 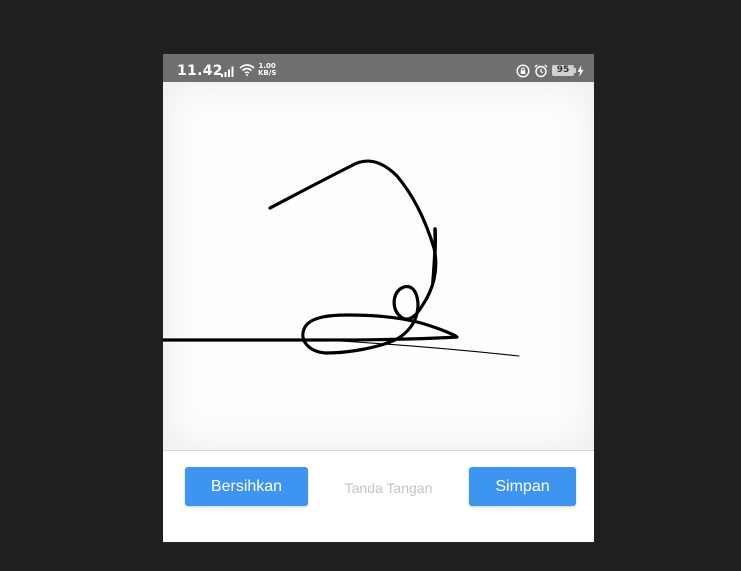 What do you see at coordinates (575, 70) in the screenshot?
I see `battery-tip` at bounding box center [575, 70].